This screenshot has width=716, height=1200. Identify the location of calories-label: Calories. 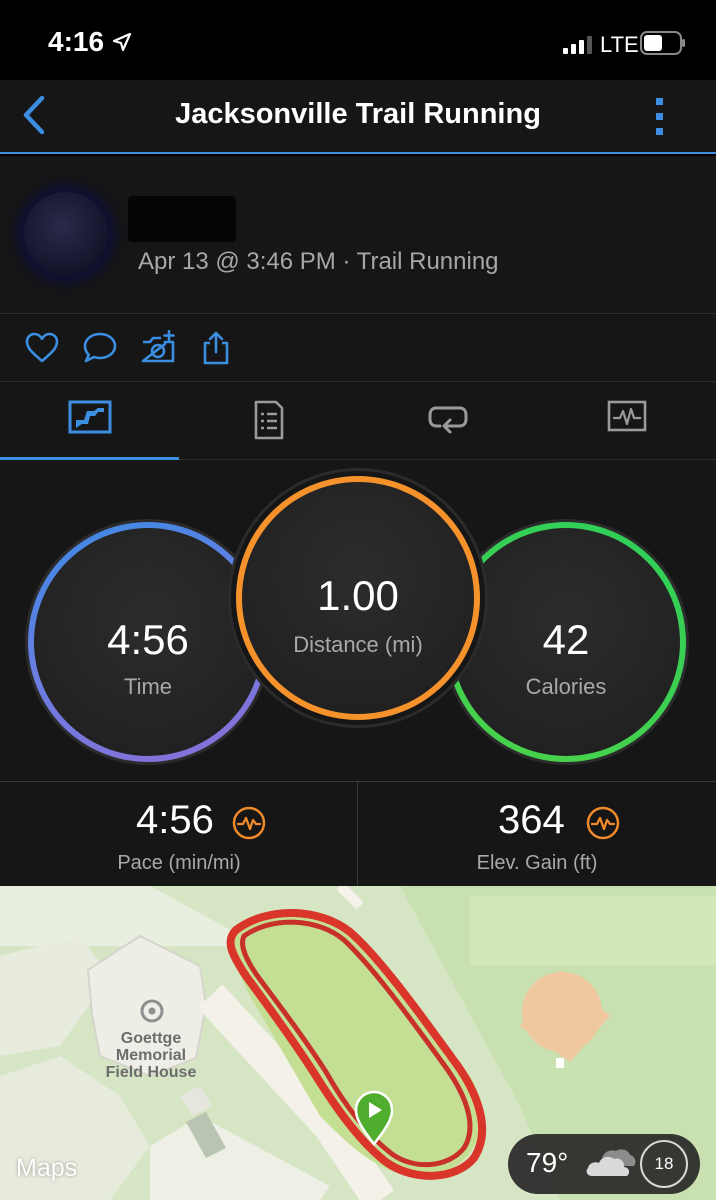
(566, 686).